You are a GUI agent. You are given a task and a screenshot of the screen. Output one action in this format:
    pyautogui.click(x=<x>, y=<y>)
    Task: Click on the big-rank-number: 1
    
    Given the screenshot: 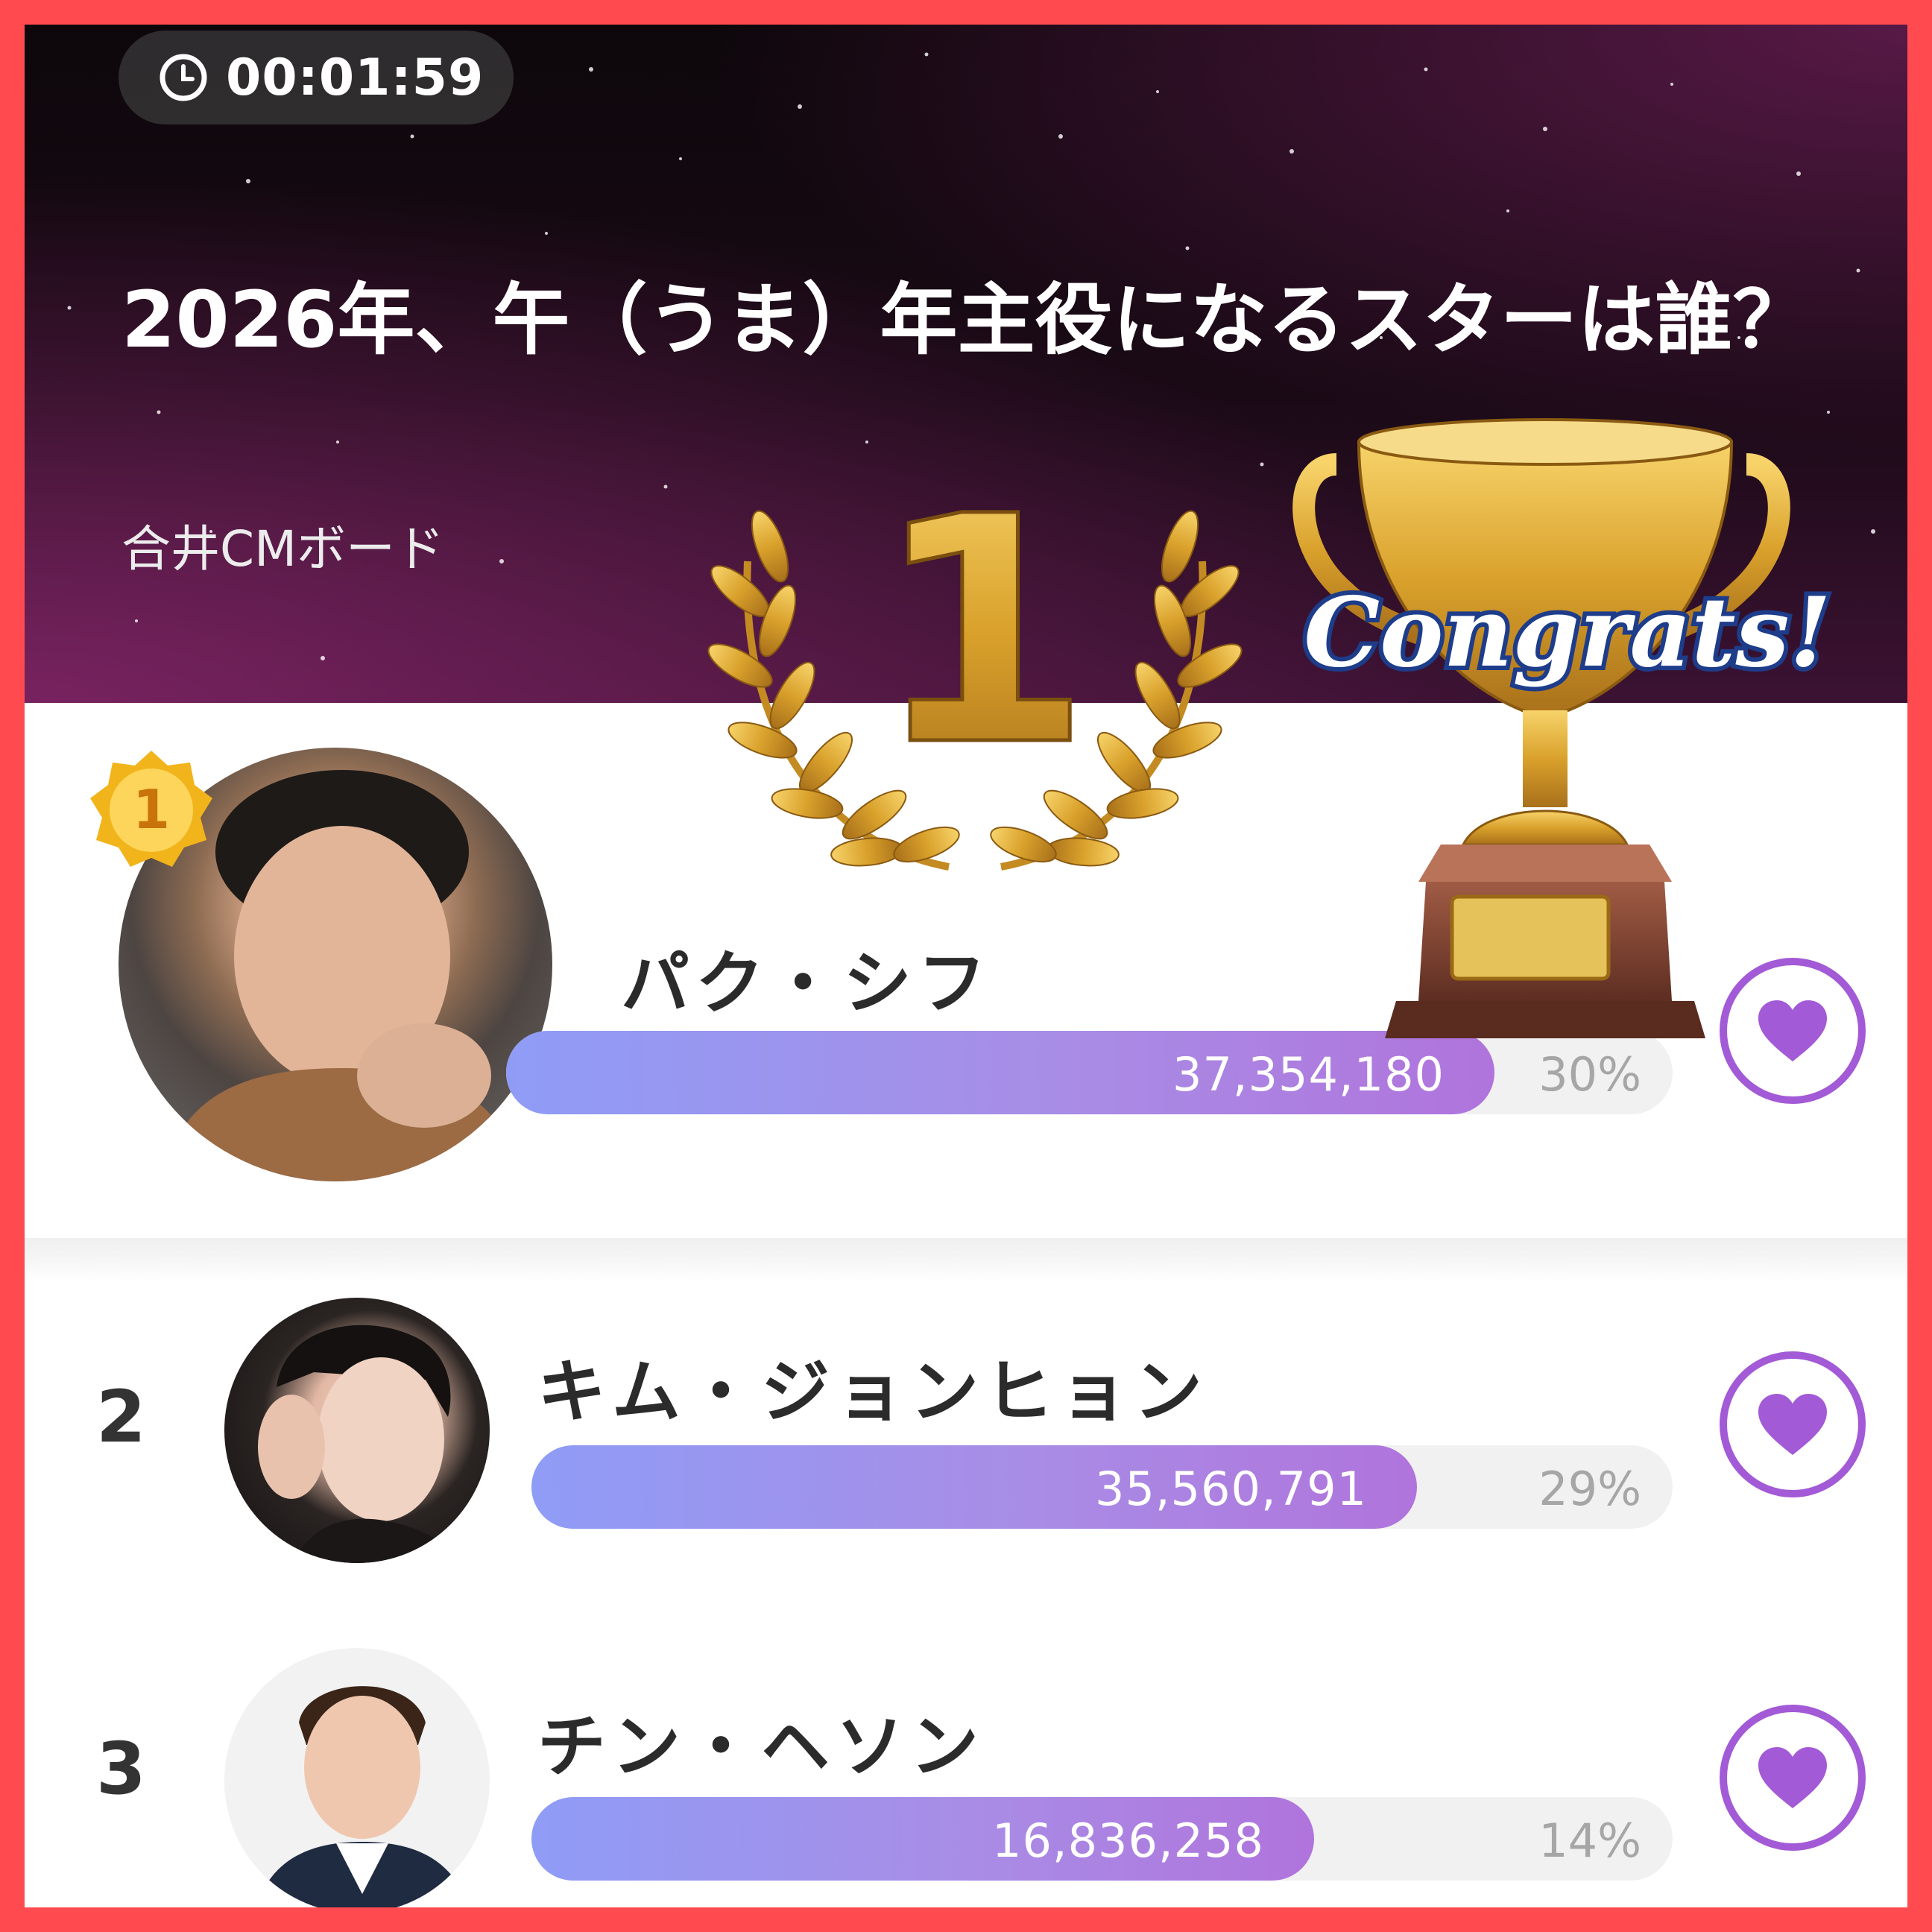 What is the action you would take?
    pyautogui.click(x=982, y=632)
    